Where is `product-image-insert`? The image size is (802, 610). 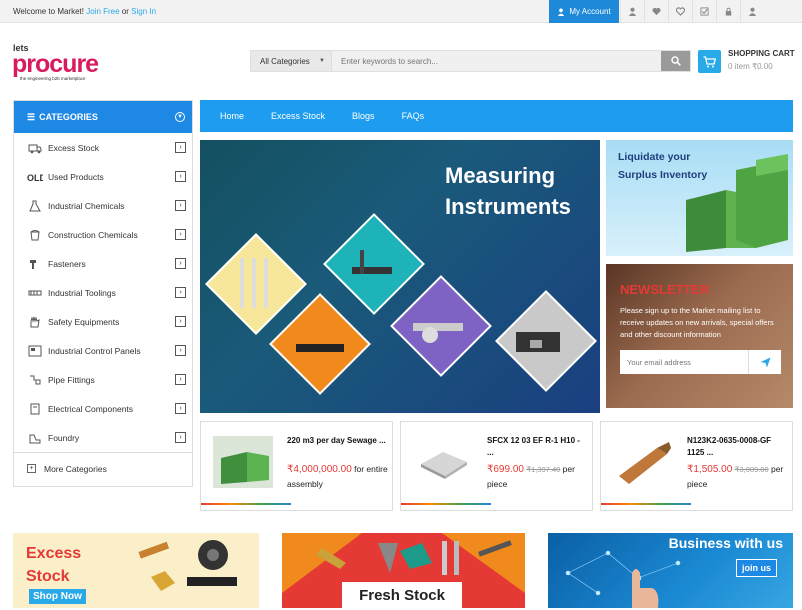
product-image-insert is located at coordinates (444, 465).